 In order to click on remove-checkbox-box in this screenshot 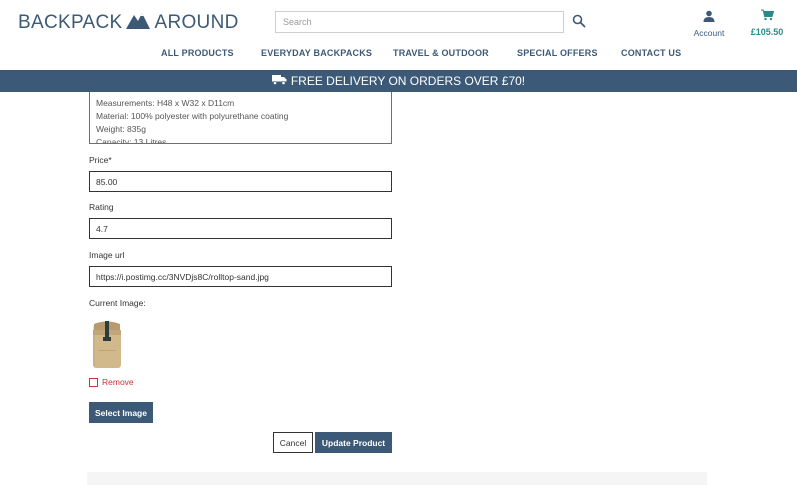, I will do `click(93, 382)`.